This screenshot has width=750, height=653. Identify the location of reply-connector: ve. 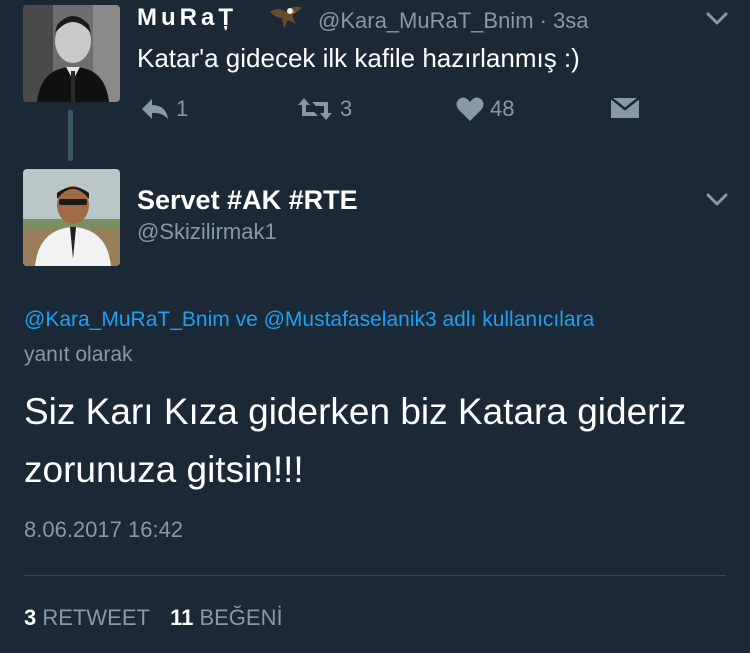
(246, 319).